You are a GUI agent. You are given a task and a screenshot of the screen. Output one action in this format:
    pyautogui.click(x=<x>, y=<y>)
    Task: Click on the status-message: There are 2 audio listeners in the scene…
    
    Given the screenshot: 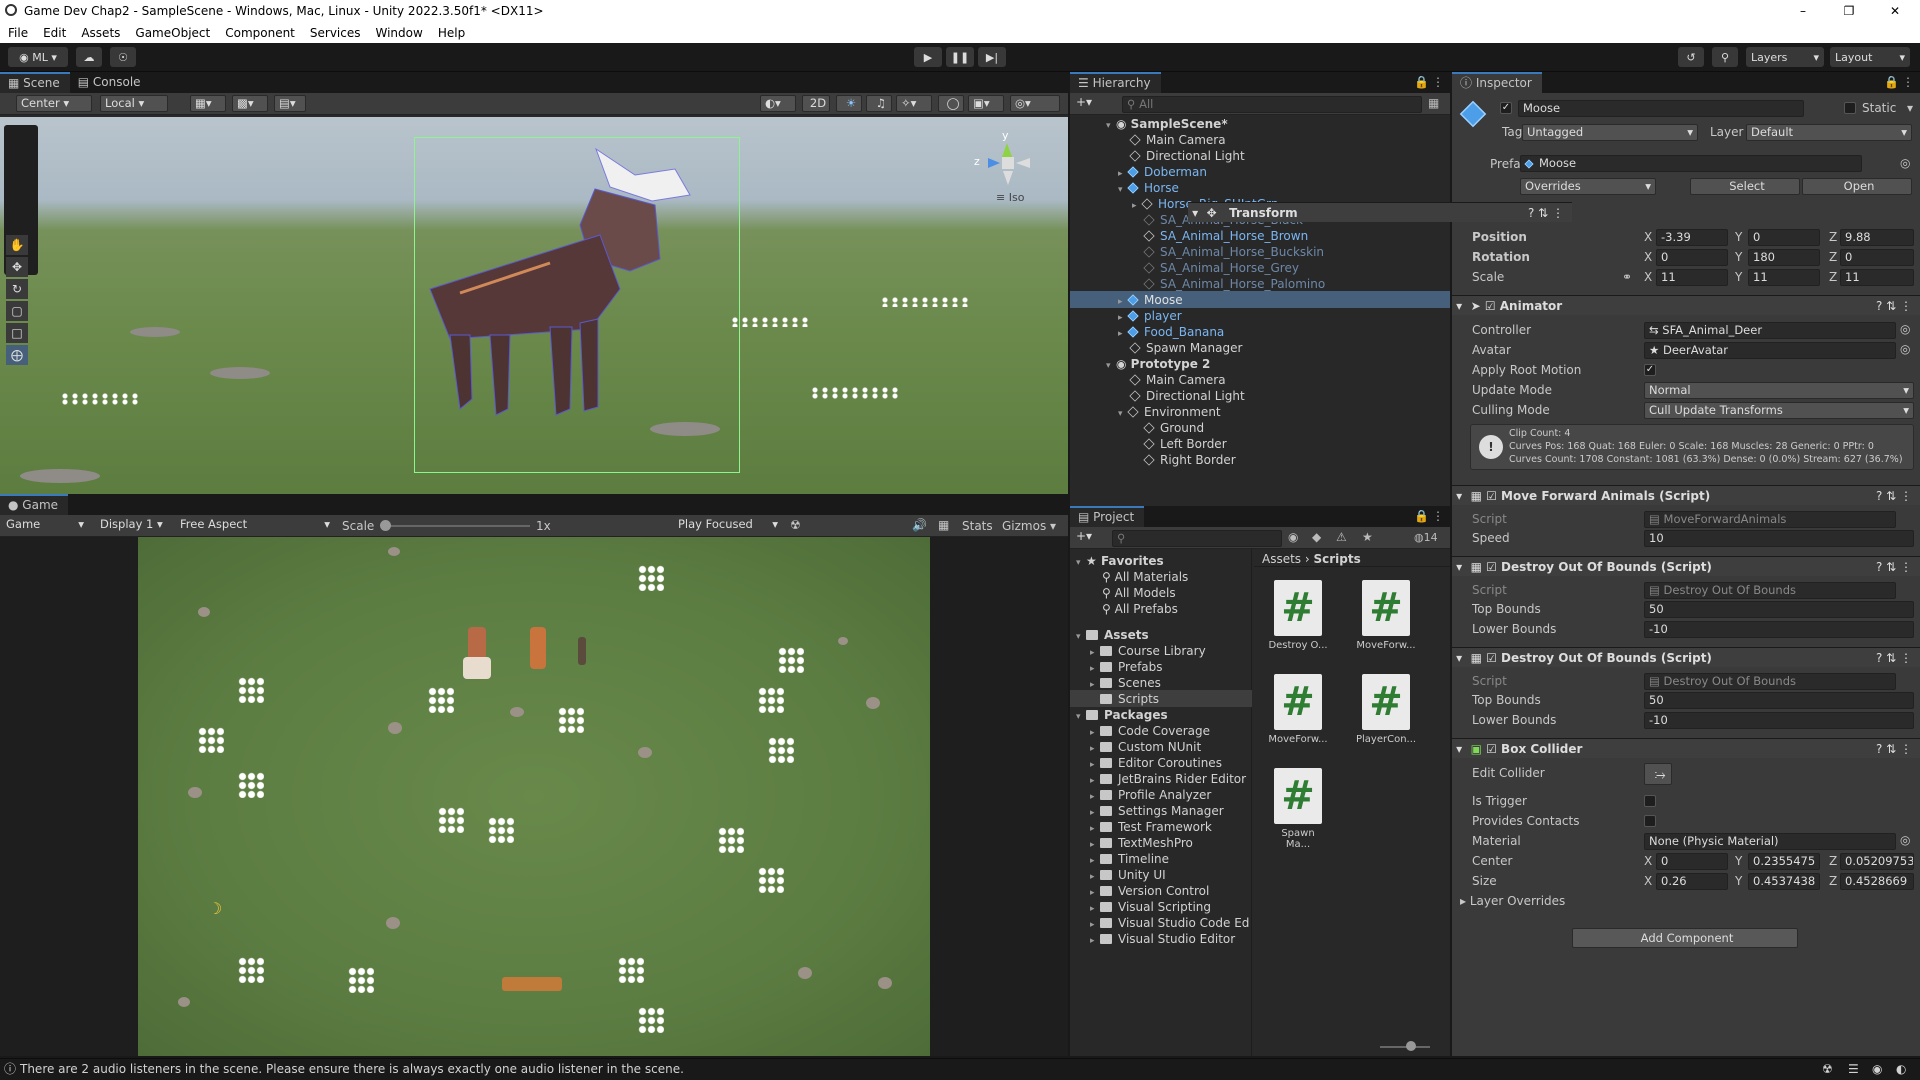 What is the action you would take?
    pyautogui.click(x=352, y=1069)
    